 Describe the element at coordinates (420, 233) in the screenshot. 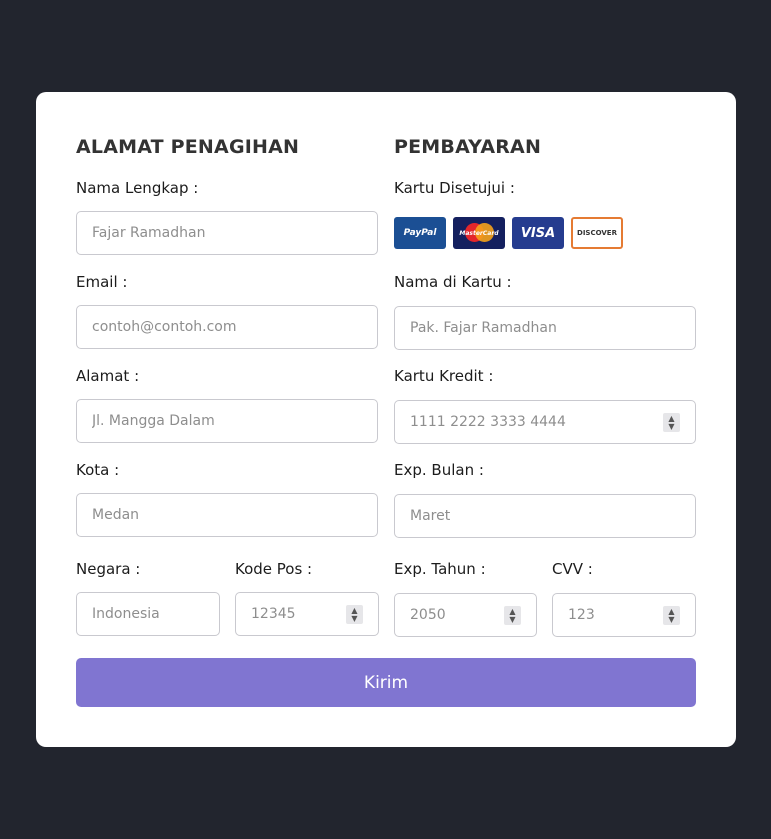

I see `paypal-logo-icon: PayPal` at that location.